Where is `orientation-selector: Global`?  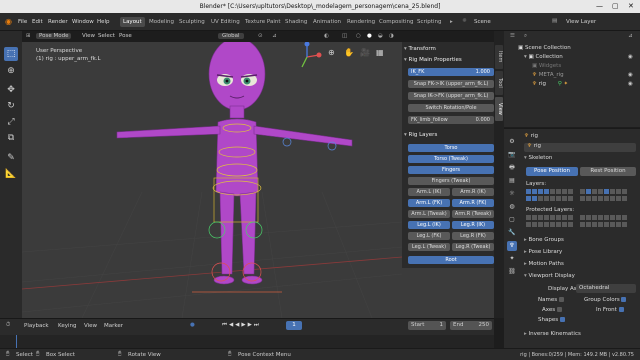 orientation-selector: Global is located at coordinates (231, 36).